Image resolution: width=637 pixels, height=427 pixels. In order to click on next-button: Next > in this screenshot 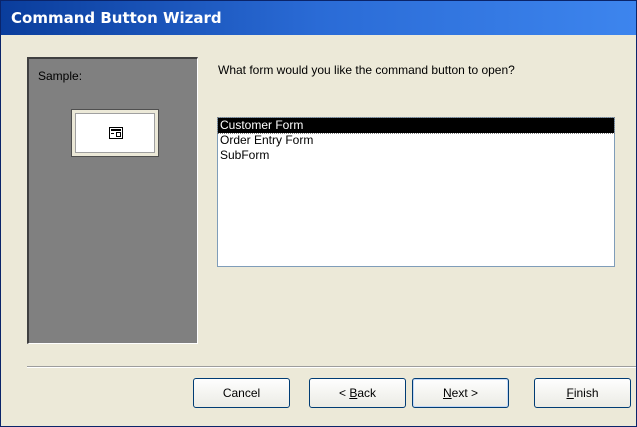, I will do `click(460, 393)`.